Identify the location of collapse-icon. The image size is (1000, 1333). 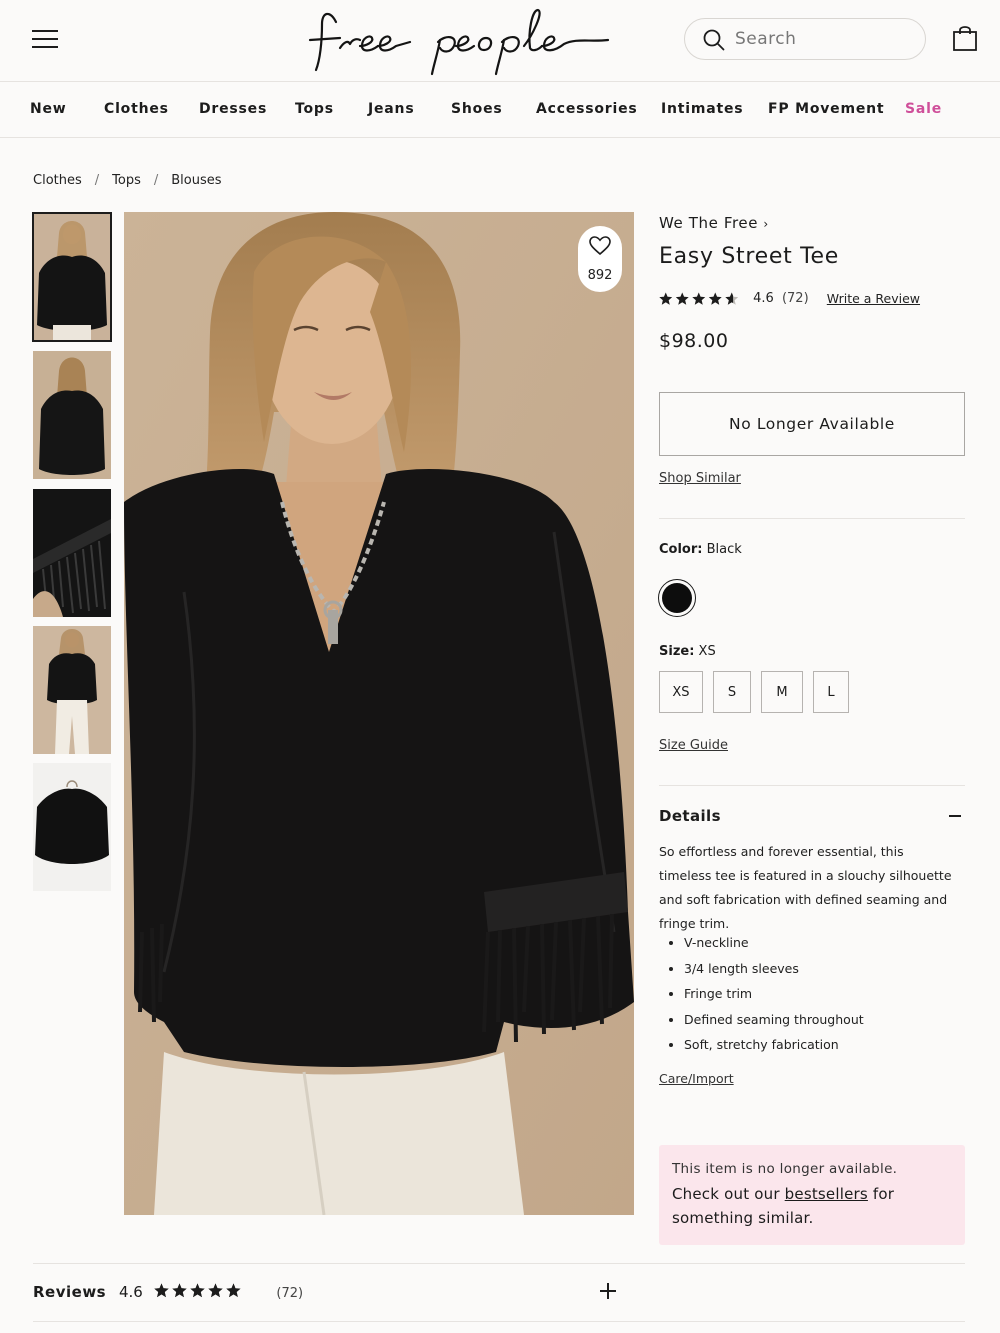
(955, 816).